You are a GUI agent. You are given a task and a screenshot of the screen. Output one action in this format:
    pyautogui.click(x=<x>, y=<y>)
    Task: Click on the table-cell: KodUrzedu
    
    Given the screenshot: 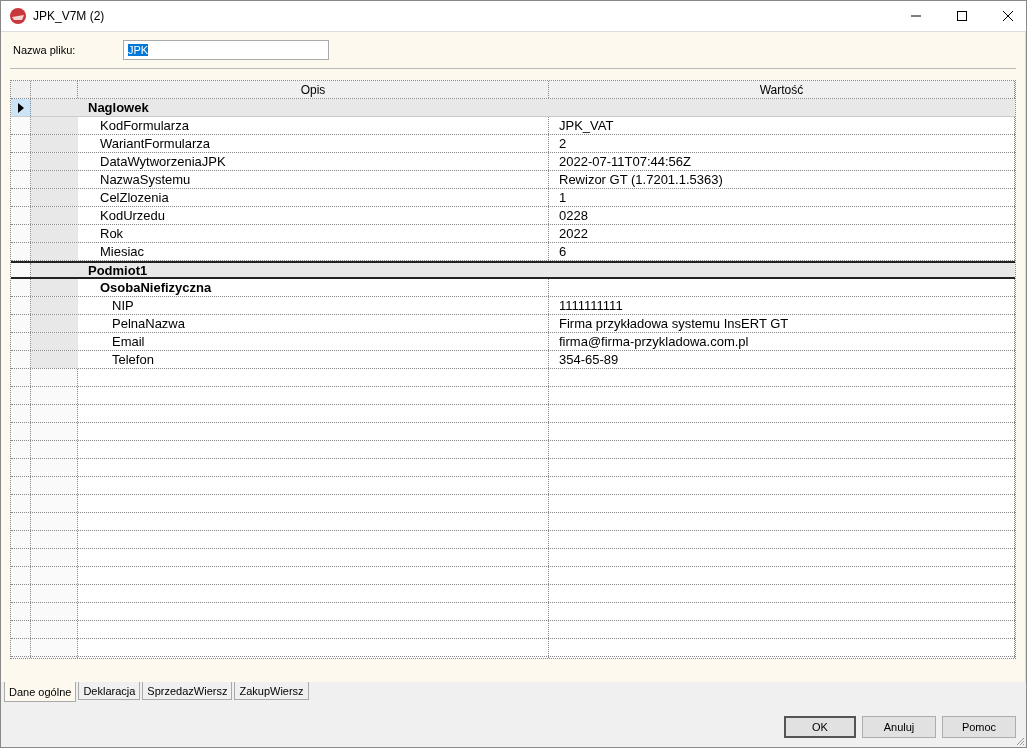 What is the action you would take?
    pyautogui.click(x=313, y=215)
    